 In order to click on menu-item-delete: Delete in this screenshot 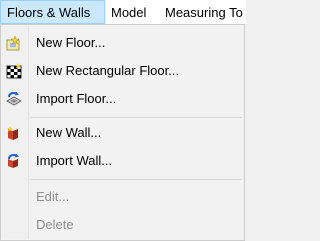, I will do `click(122, 225)`.